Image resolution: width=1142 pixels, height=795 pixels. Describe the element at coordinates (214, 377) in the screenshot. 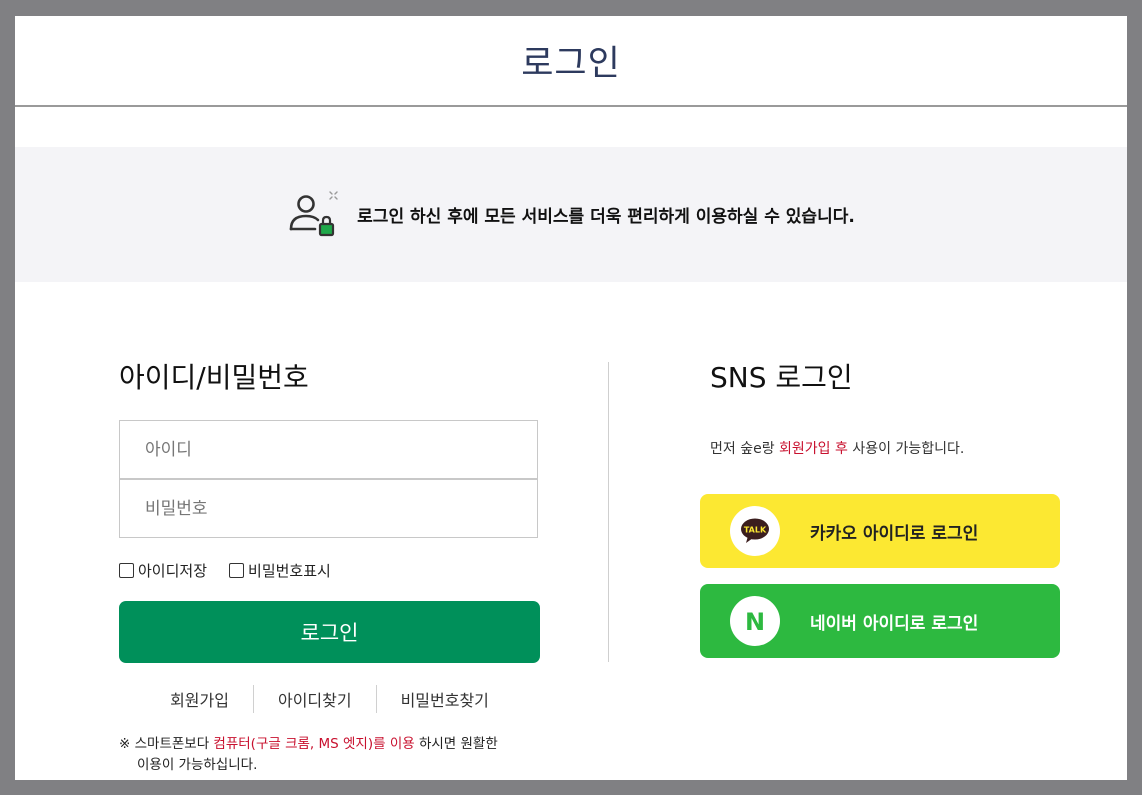

I see `login-heading: 아이디/비밀번호` at that location.